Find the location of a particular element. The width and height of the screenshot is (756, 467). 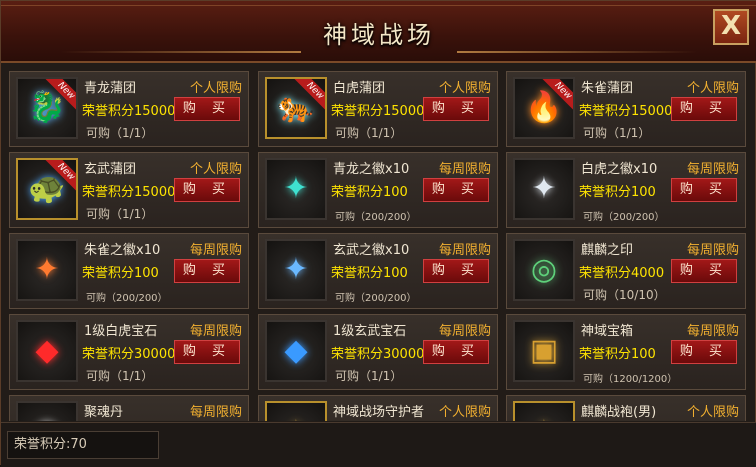

item-price: 荣誉积分4000 is located at coordinates (622, 273).